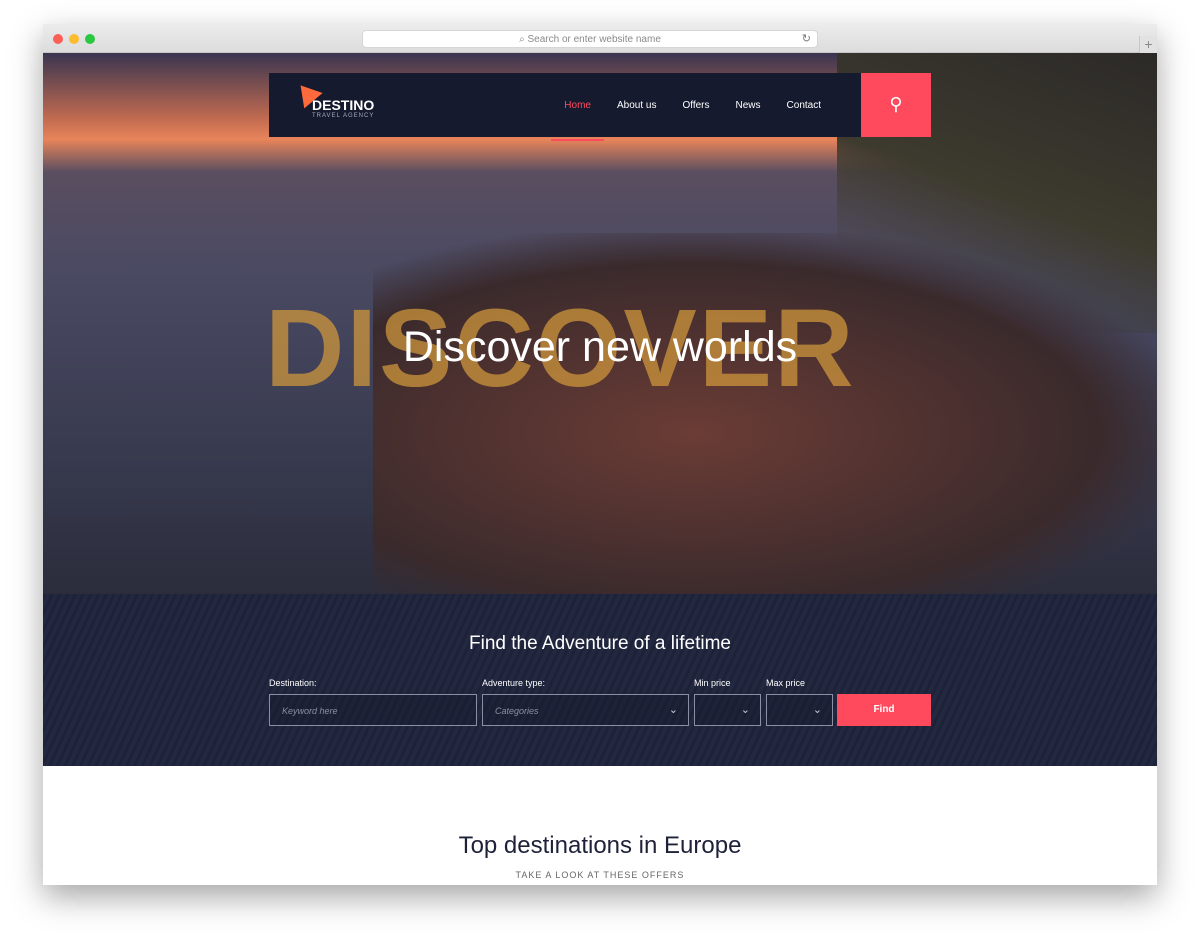  I want to click on destination-placeholder: Keyword here, so click(310, 711).